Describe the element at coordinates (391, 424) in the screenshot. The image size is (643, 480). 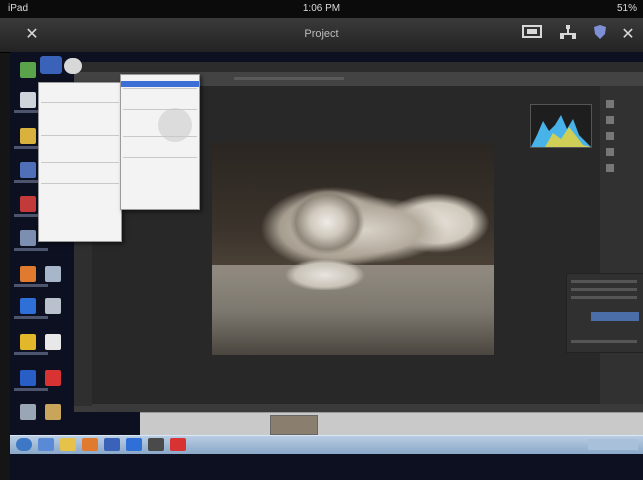
I see `taskbar-preview-strip` at that location.